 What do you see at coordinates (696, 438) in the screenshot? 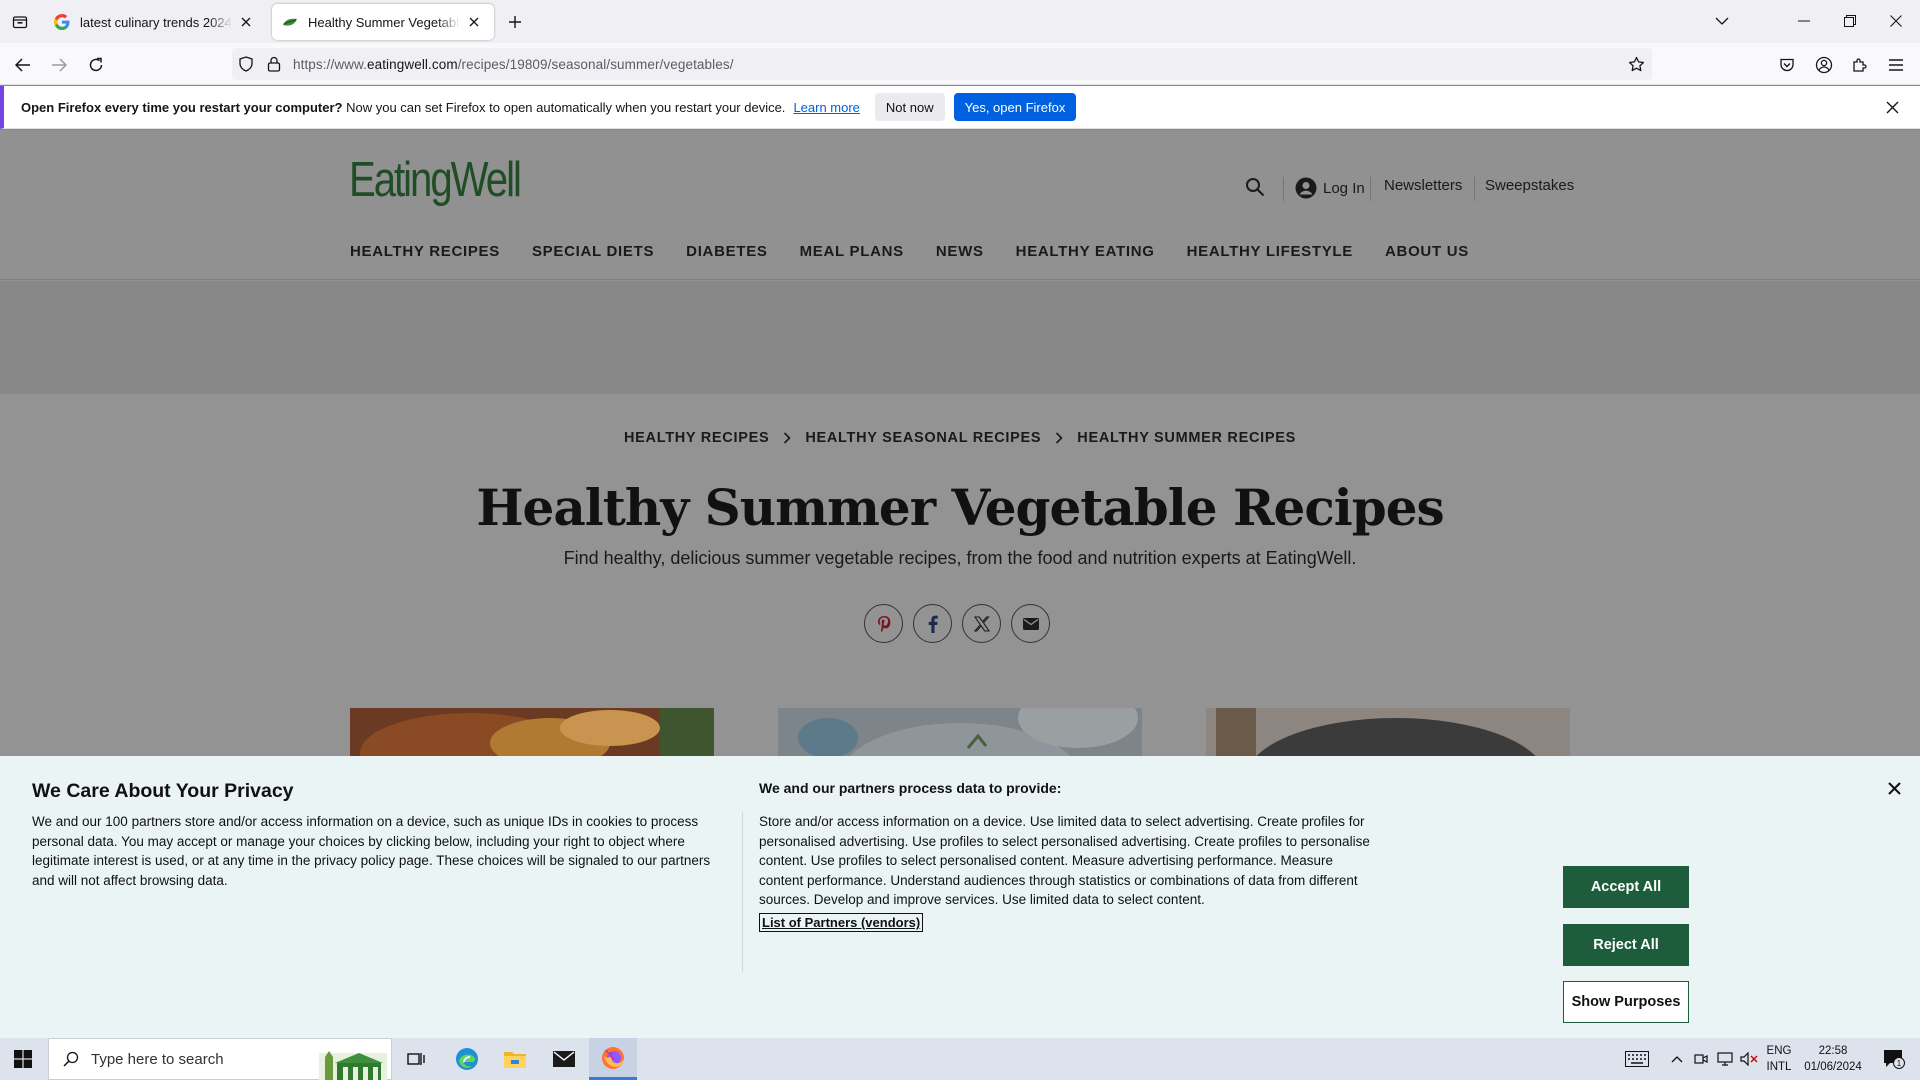
I see `breadcrumb-item: HEALTHY RECIPES` at bounding box center [696, 438].